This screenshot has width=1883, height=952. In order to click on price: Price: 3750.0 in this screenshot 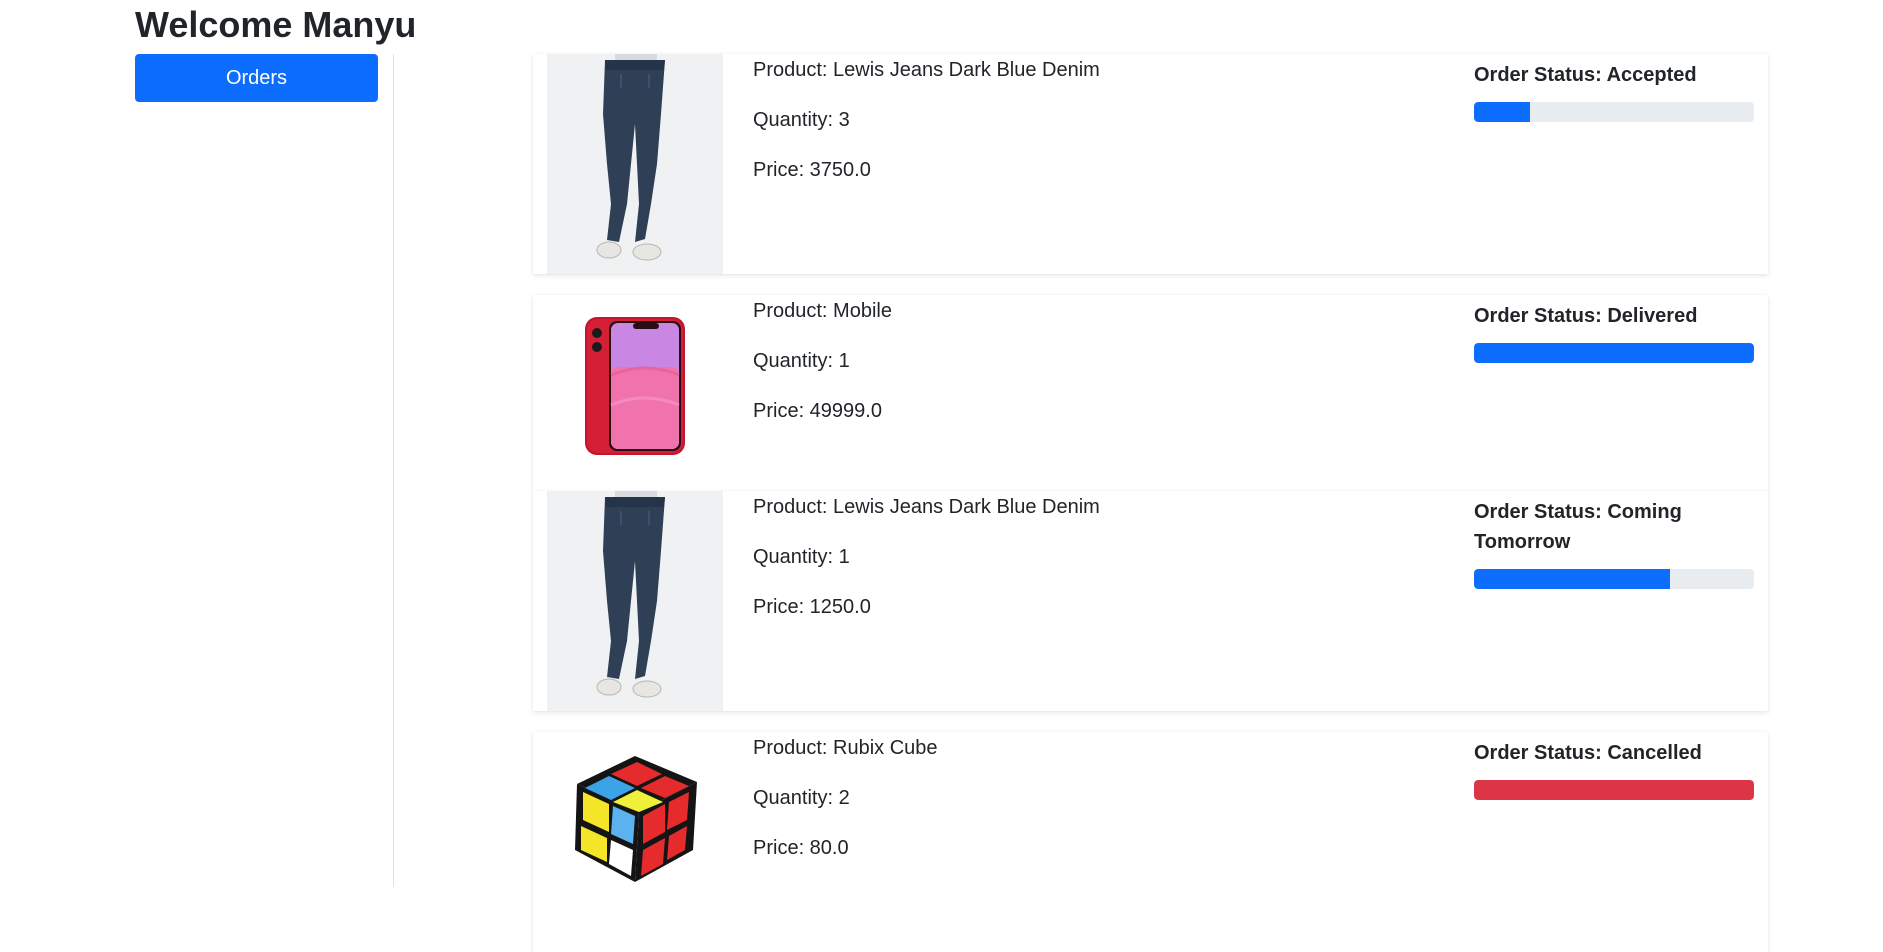, I will do `click(812, 170)`.